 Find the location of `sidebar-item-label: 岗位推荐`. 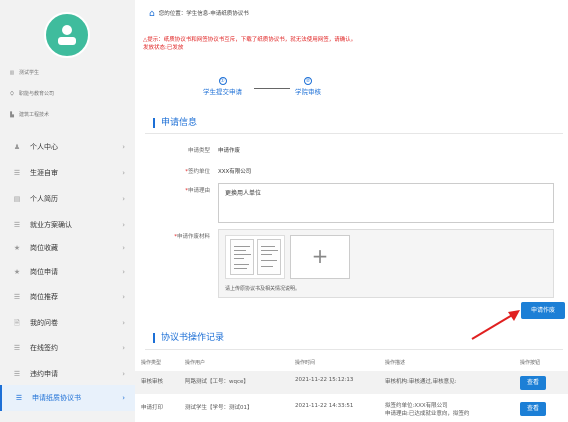

sidebar-item-label: 岗位推荐 is located at coordinates (44, 297).